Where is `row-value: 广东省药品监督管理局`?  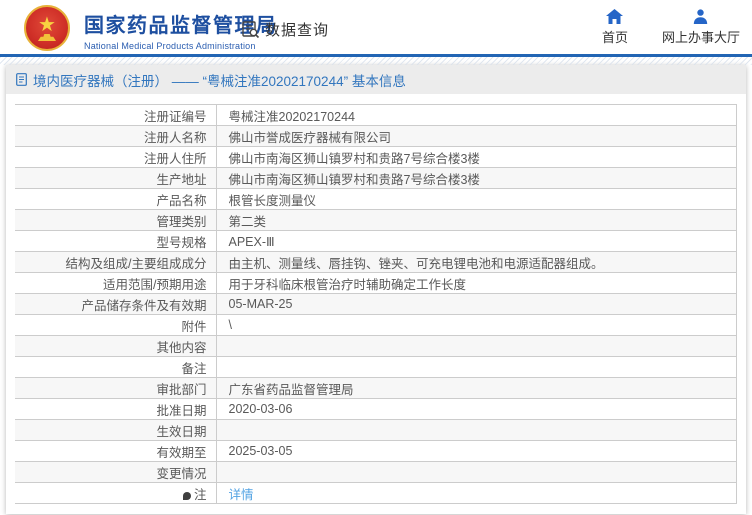 row-value: 广东省药品监督管理局 is located at coordinates (476, 388).